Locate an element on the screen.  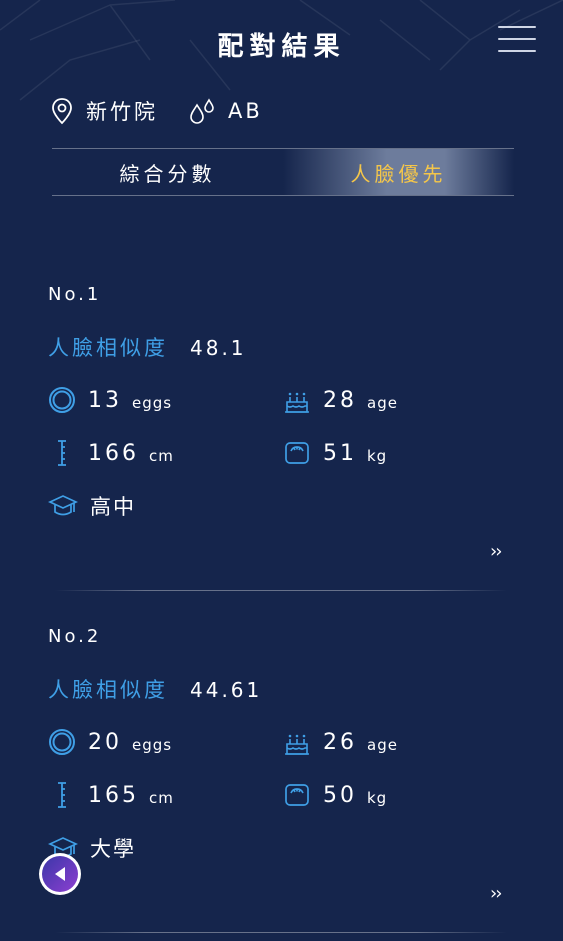
age-stat: 28 age is located at coordinates (340, 400).